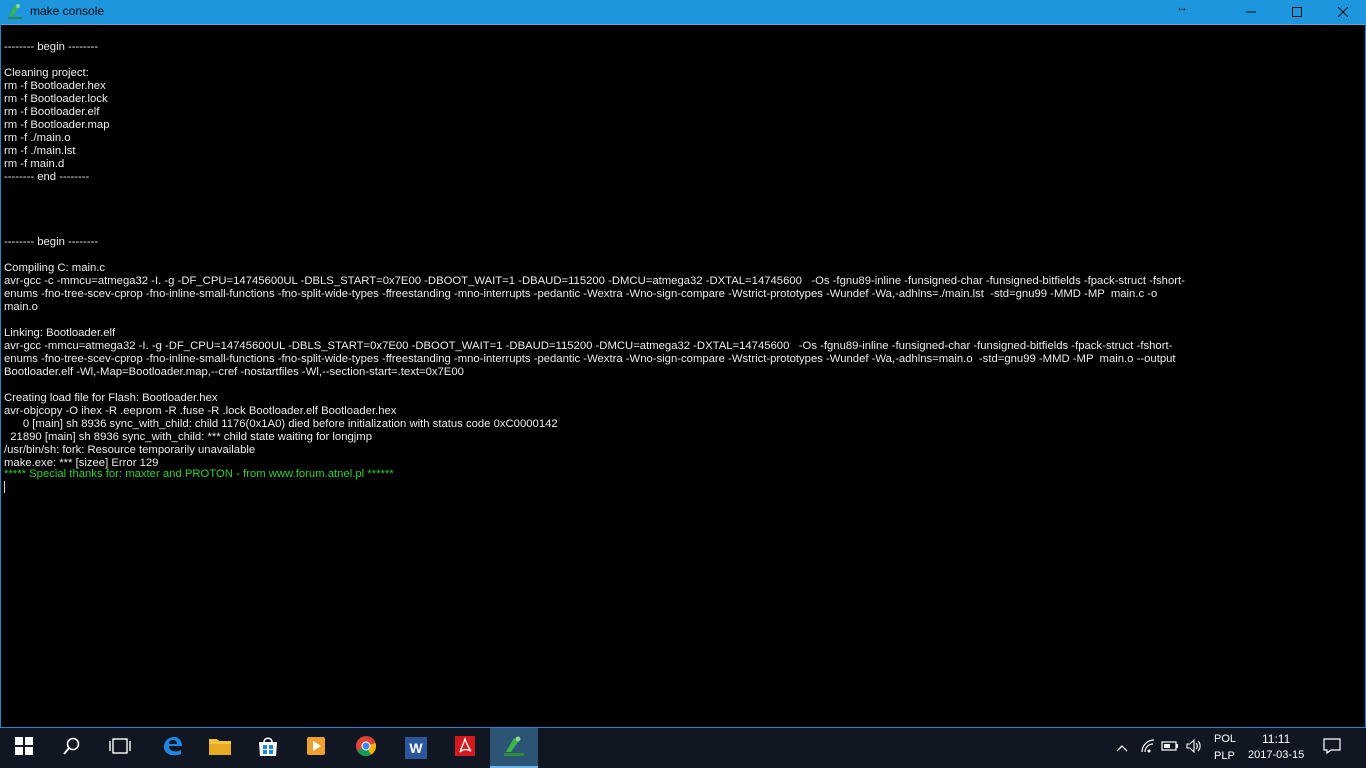  Describe the element at coordinates (56, 99) in the screenshot. I see `console-line: rm -f Bootloader.lock` at that location.